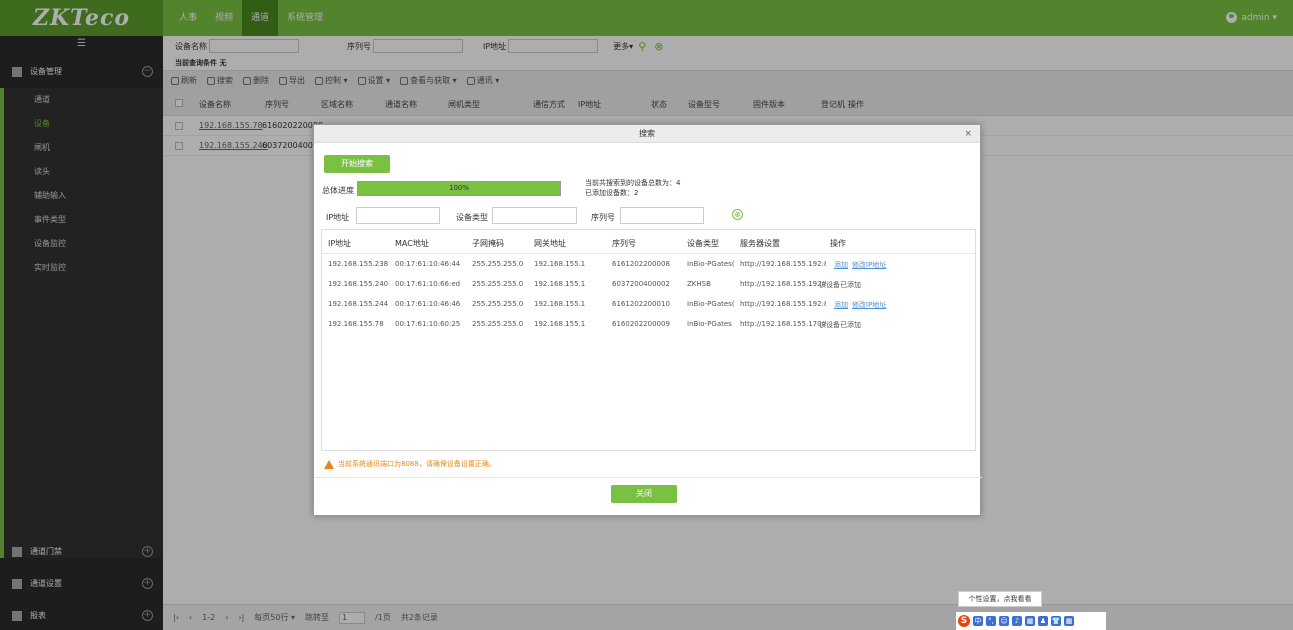  Describe the element at coordinates (428, 264) in the screenshot. I see `result-mac: 00:17:61:10:46:44` at that location.